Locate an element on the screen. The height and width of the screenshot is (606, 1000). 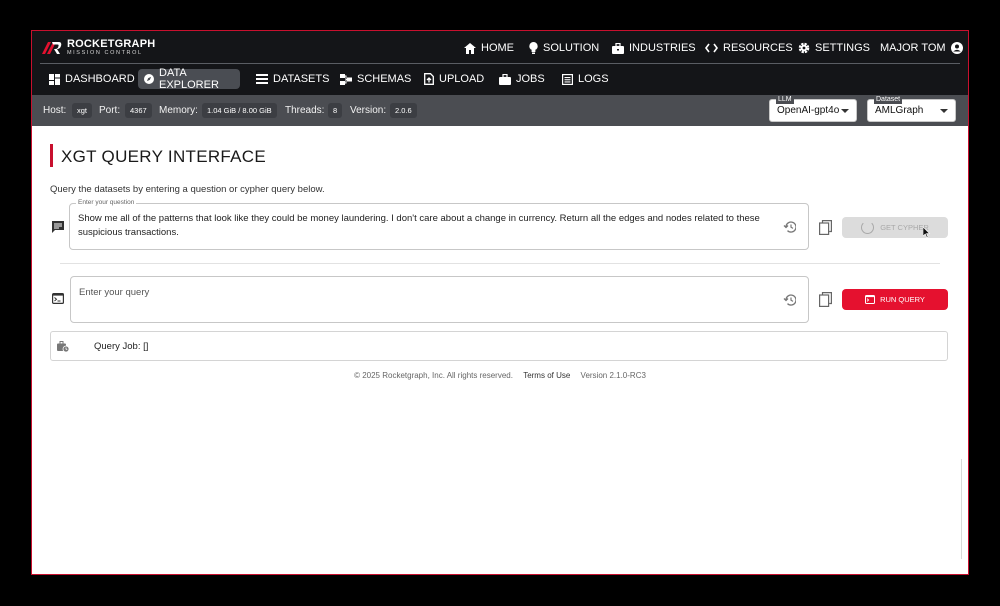
nav-solution: SOLUTION is located at coordinates (564, 48).